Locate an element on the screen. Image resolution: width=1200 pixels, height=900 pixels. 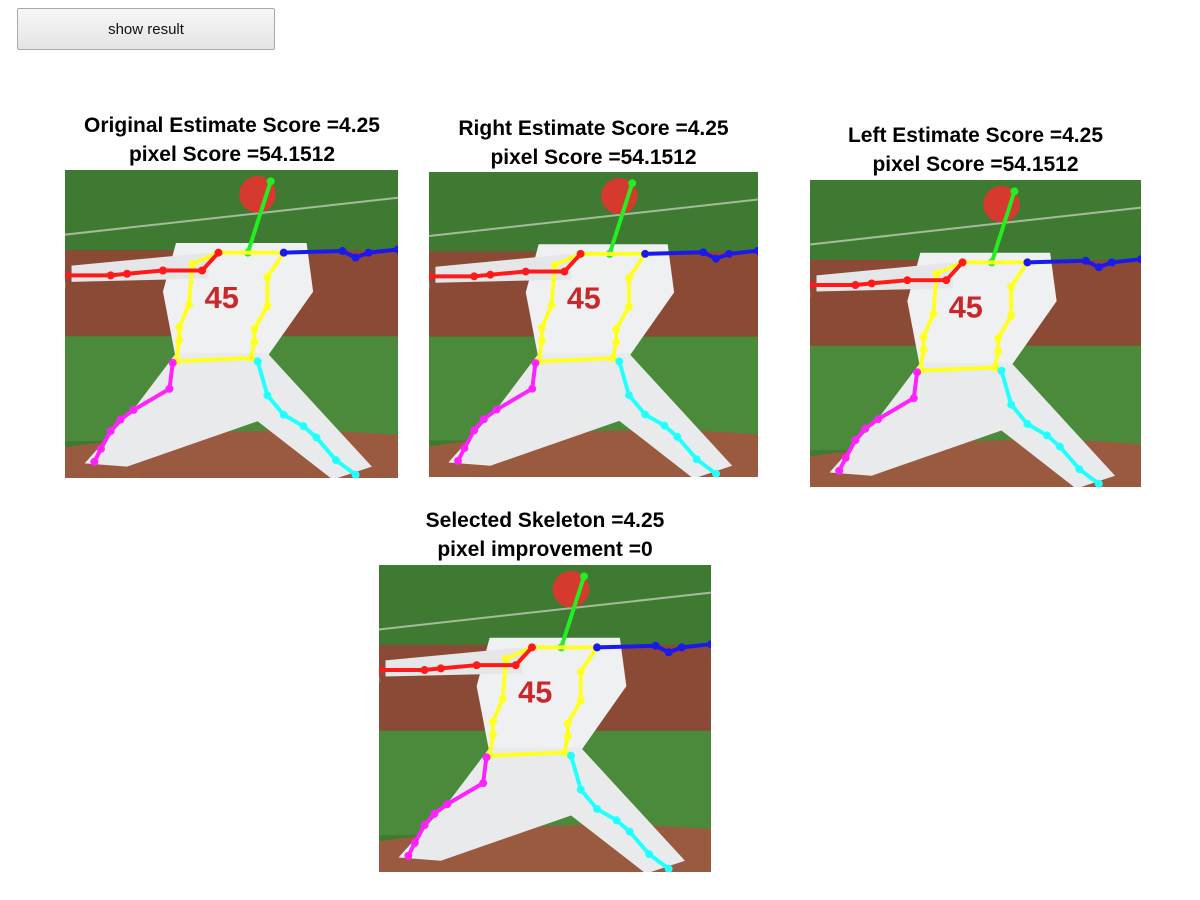
pose-image-left: 45 is located at coordinates (975, 333).